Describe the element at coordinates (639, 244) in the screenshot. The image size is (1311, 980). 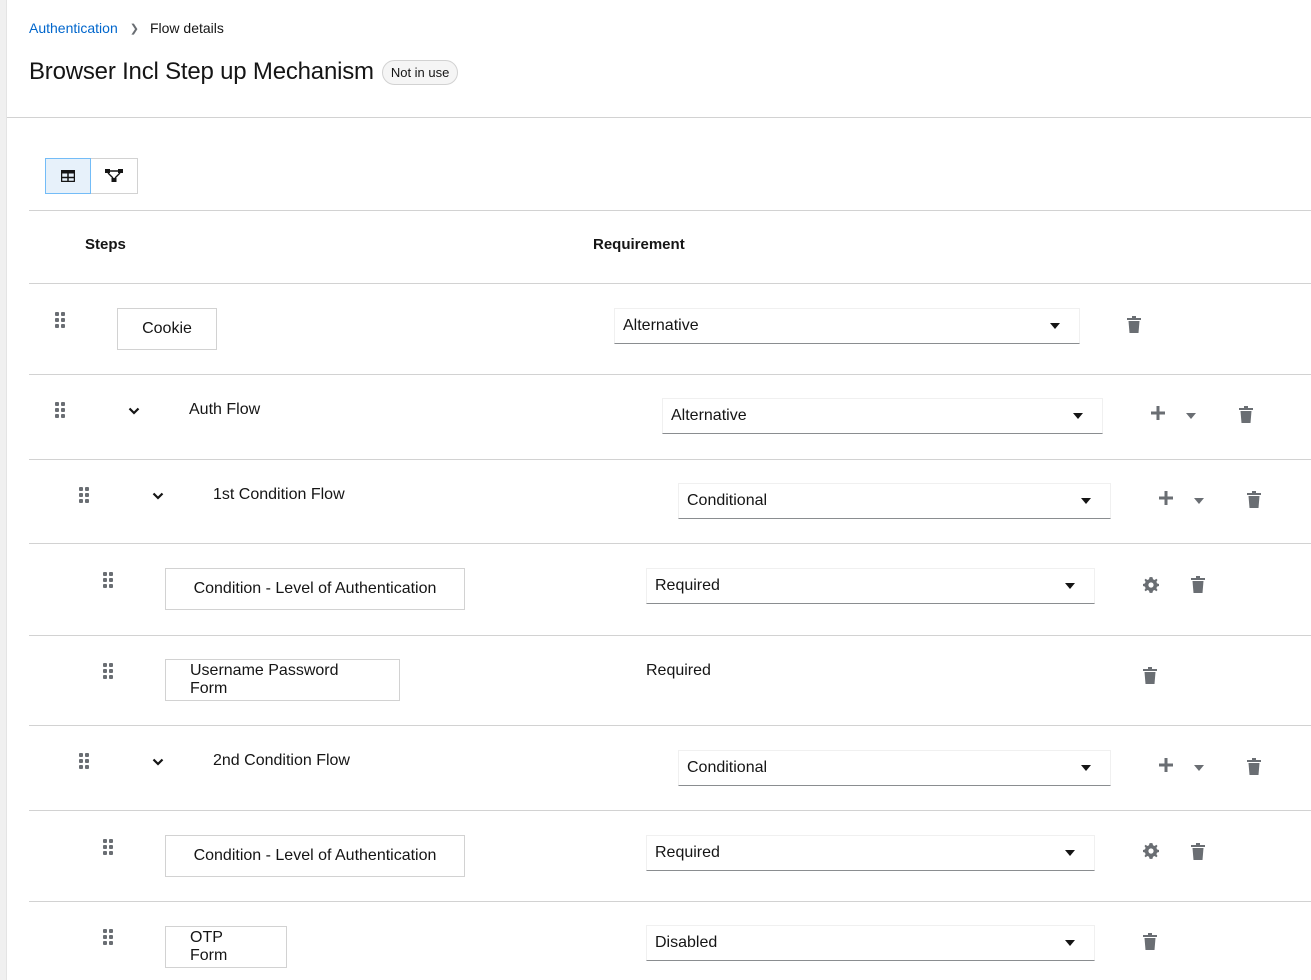
I see `column-header-requirement: Requirement` at that location.